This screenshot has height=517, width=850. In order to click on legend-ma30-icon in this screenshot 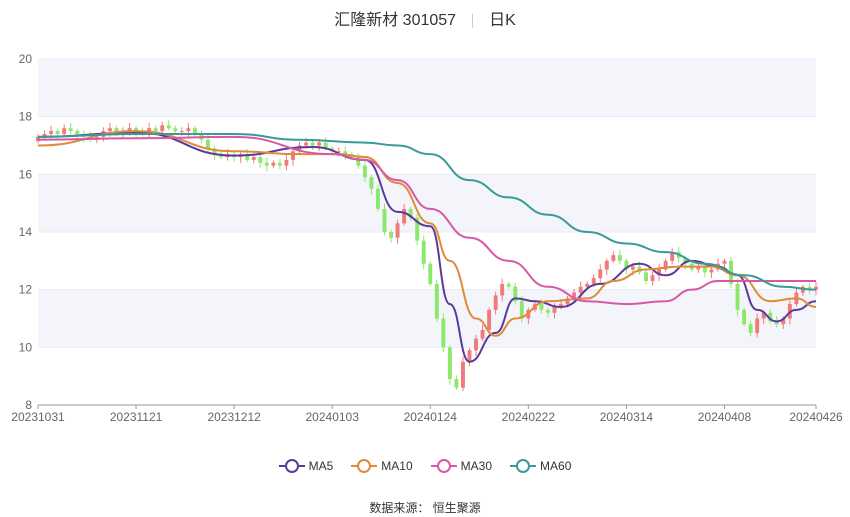, I will do `click(443, 466)`.